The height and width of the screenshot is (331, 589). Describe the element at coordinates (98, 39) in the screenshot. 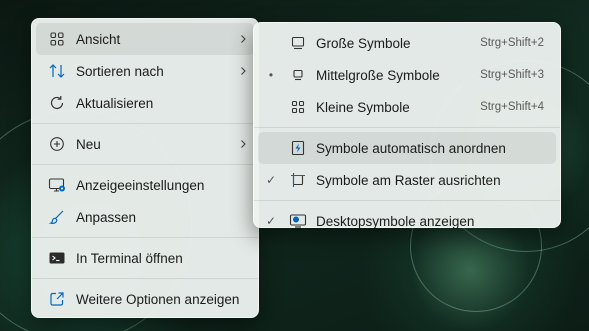

I see `menu-item-label: Ansicht` at that location.